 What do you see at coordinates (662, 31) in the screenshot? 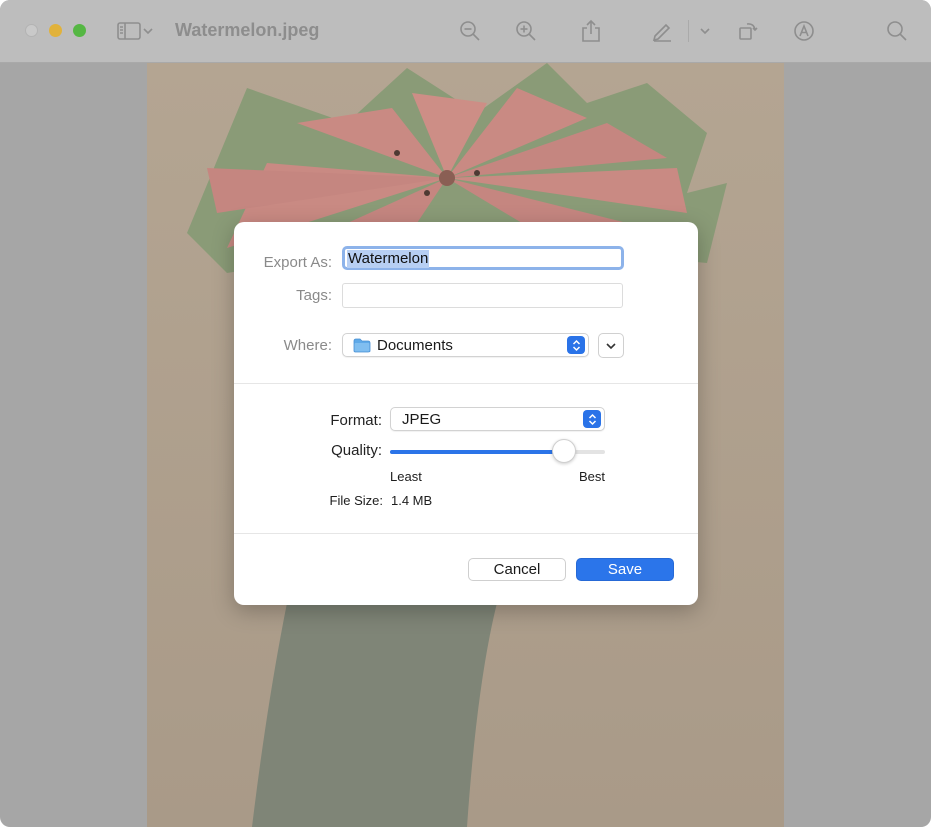
I see `markup-pen-icon` at bounding box center [662, 31].